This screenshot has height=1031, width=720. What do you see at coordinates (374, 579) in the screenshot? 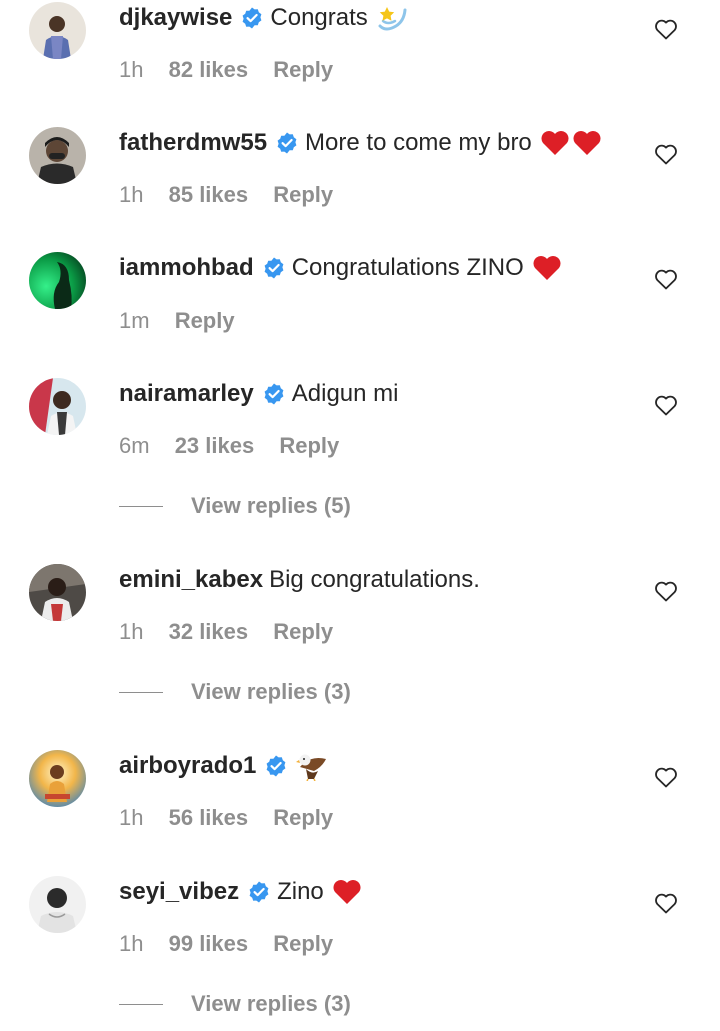
I see `comment-text: Big congratulations.` at bounding box center [374, 579].